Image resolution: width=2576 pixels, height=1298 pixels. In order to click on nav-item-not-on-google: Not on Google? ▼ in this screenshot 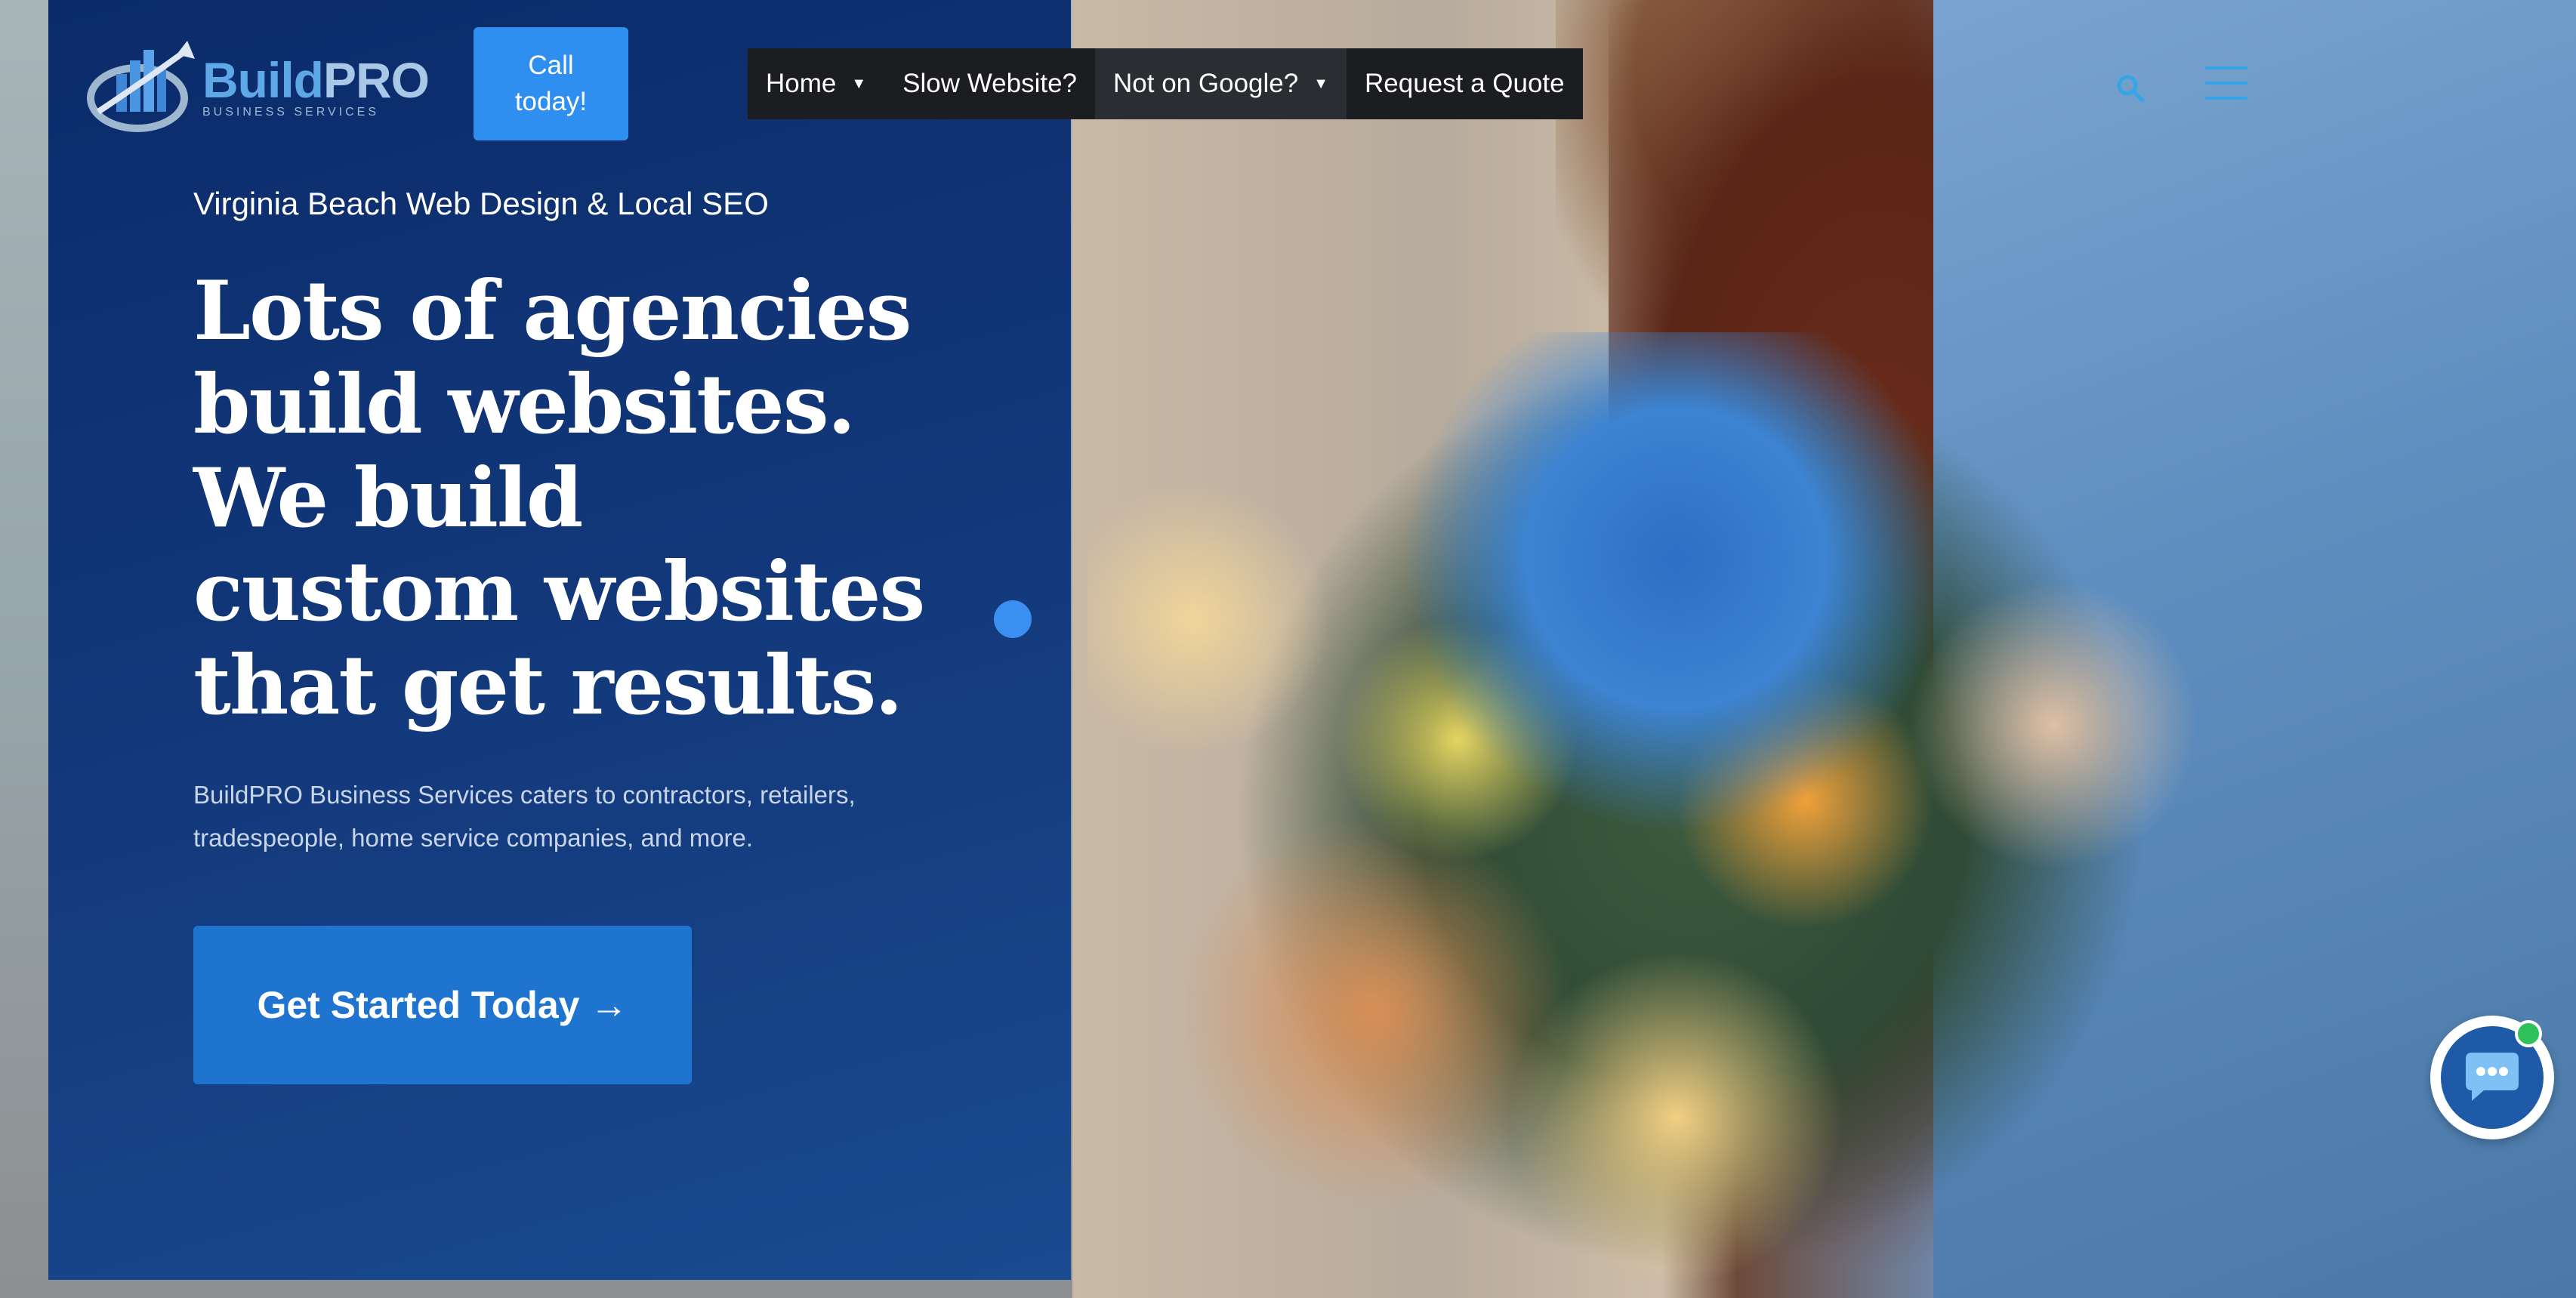, I will do `click(1221, 84)`.